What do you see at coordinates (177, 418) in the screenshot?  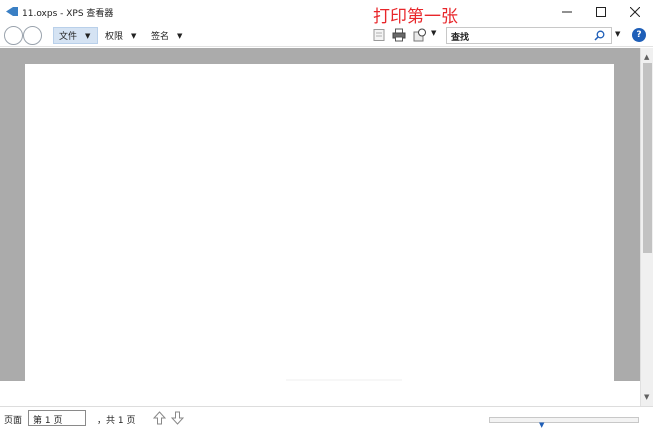 I see `next-page-icon` at bounding box center [177, 418].